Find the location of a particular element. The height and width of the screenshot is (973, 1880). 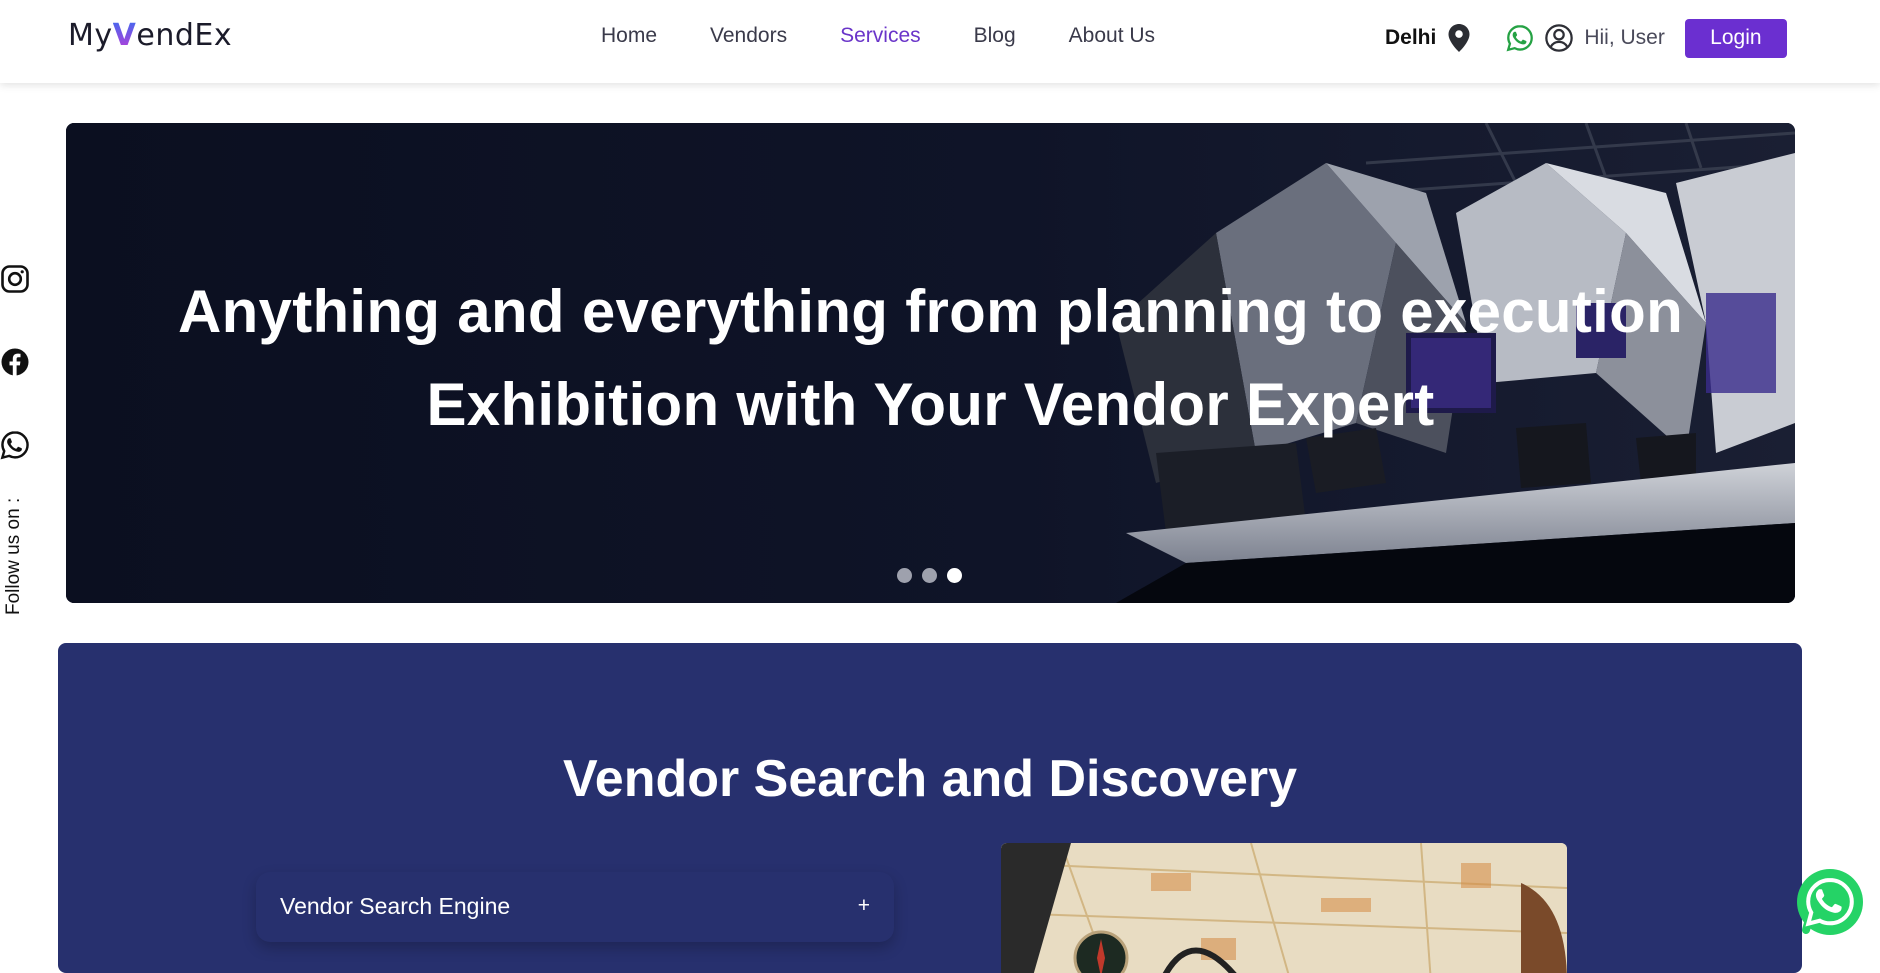

header-actions: Delhi Hii, User Login is located at coordinates (1586, 38).